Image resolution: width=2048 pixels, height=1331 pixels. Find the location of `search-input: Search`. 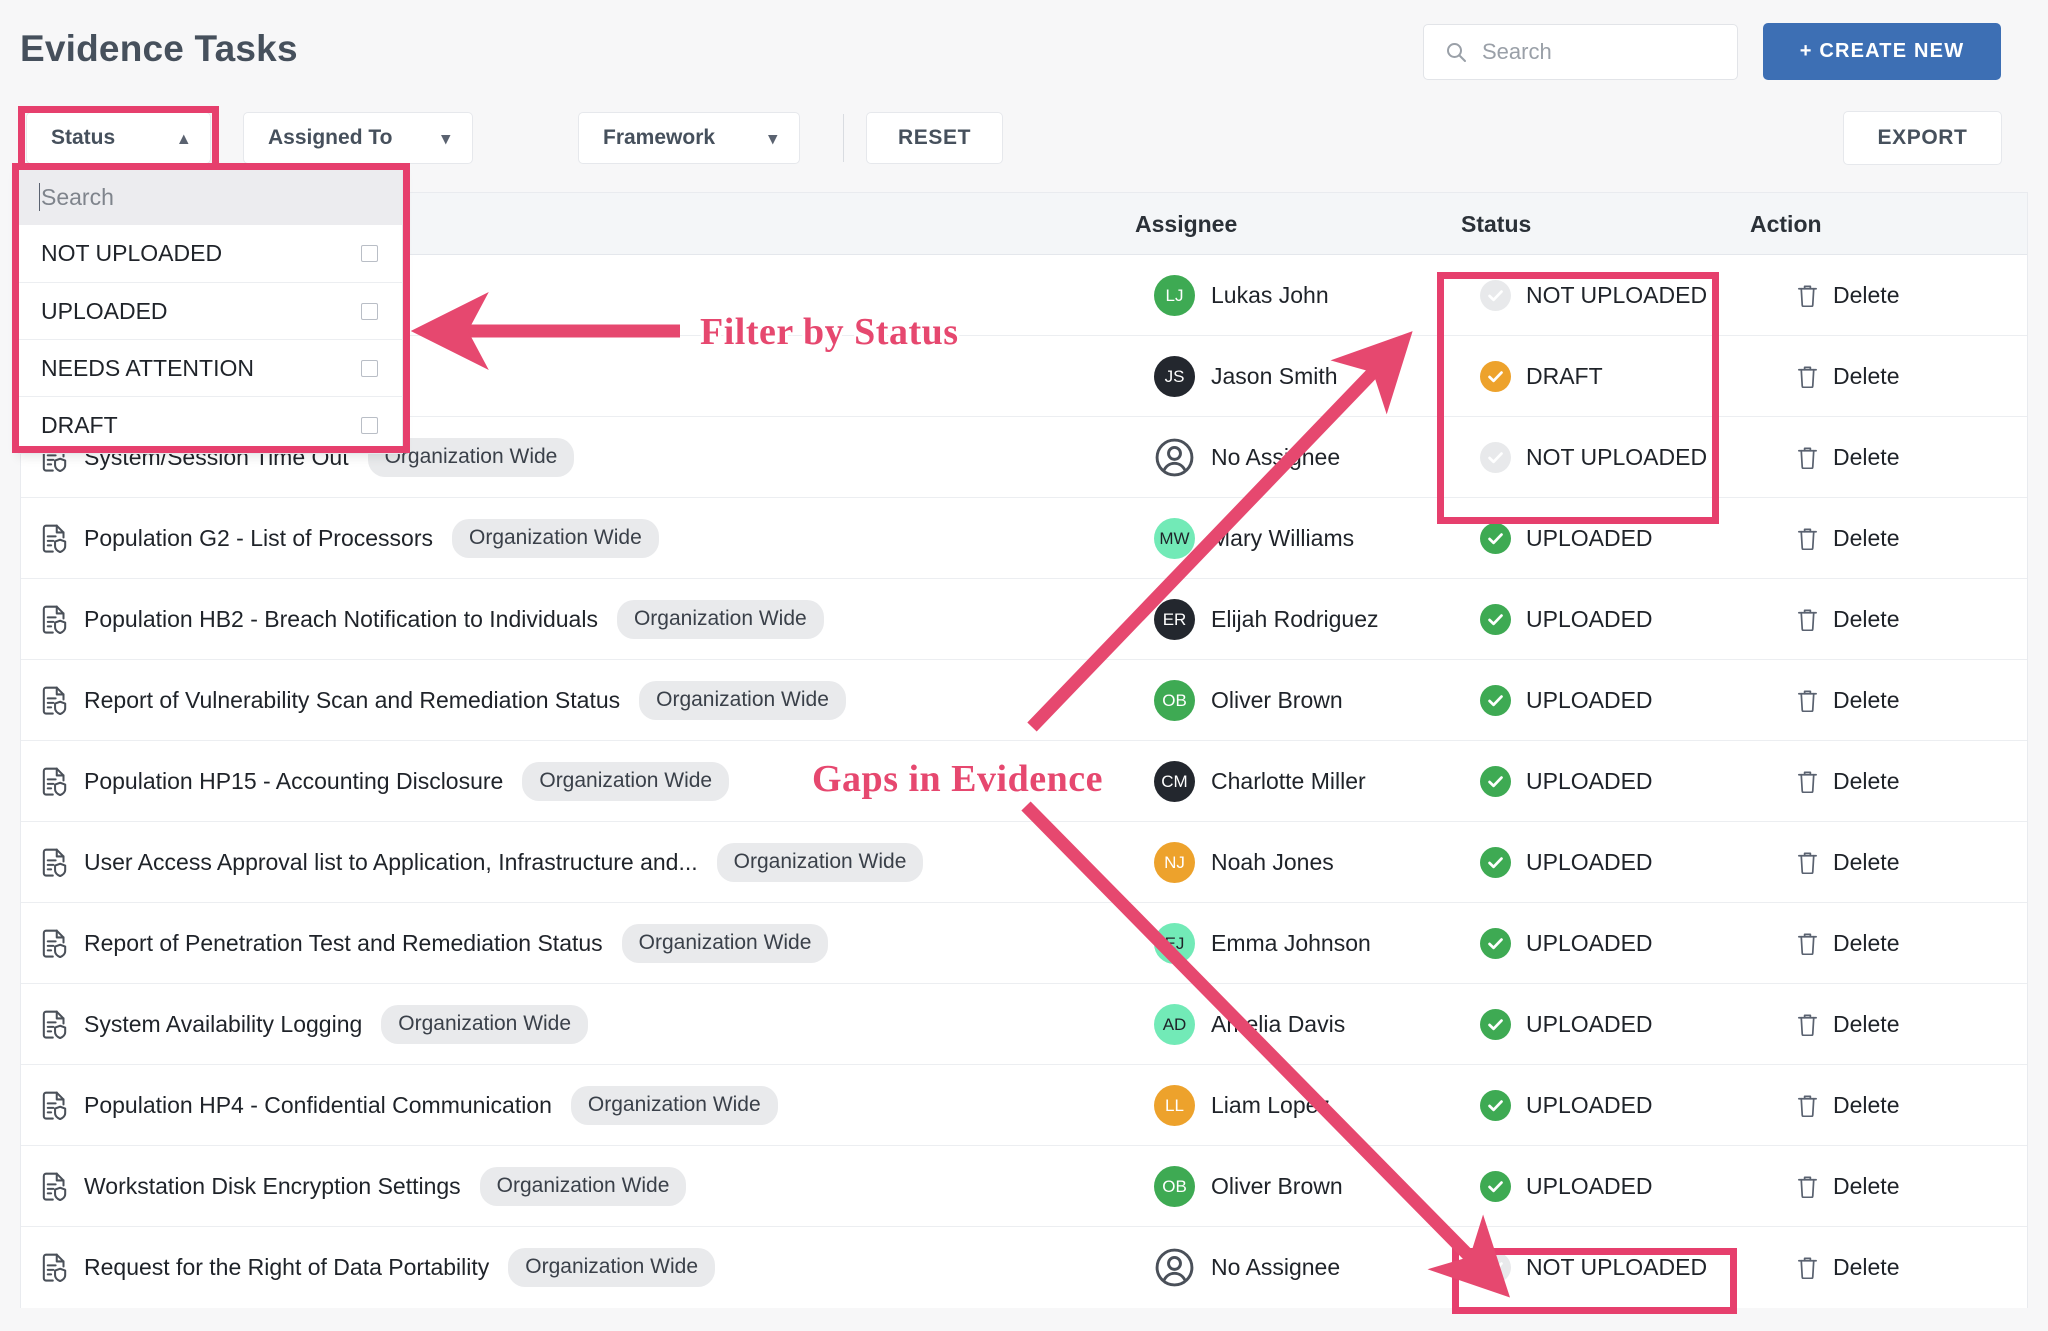

search-input: Search is located at coordinates (1580, 52).